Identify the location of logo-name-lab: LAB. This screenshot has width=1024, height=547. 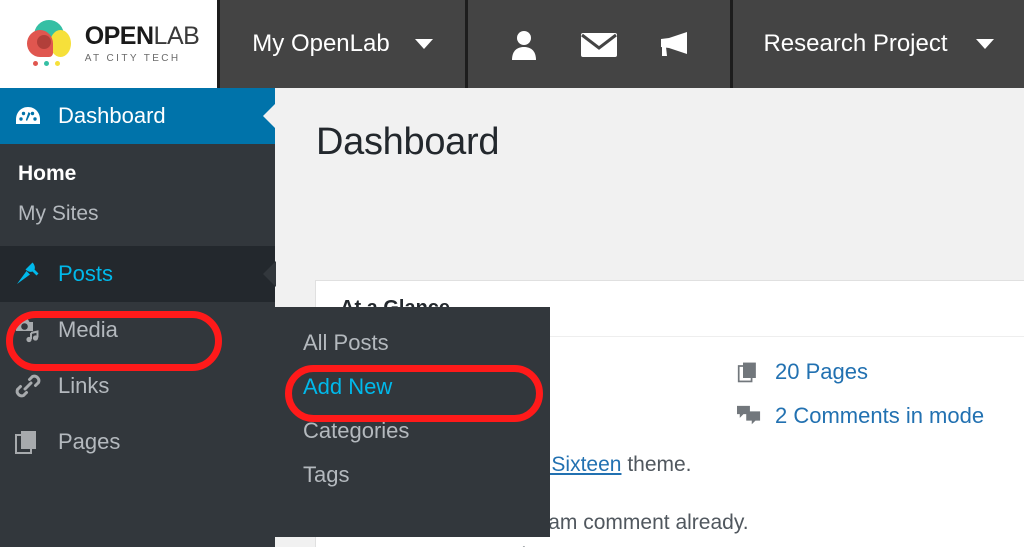
(176, 36).